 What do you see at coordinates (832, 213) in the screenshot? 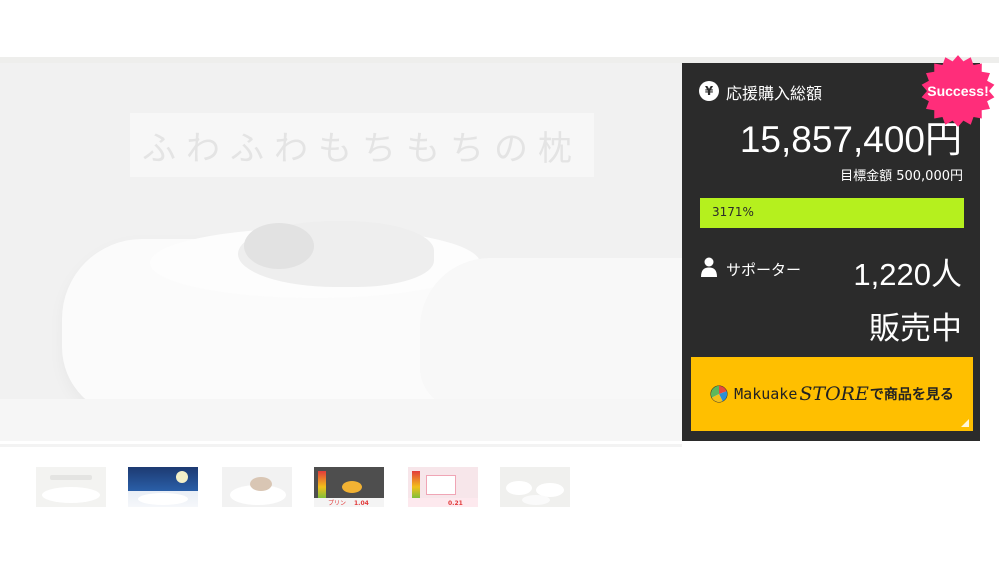
I see `progress-bar: 3171%` at bounding box center [832, 213].